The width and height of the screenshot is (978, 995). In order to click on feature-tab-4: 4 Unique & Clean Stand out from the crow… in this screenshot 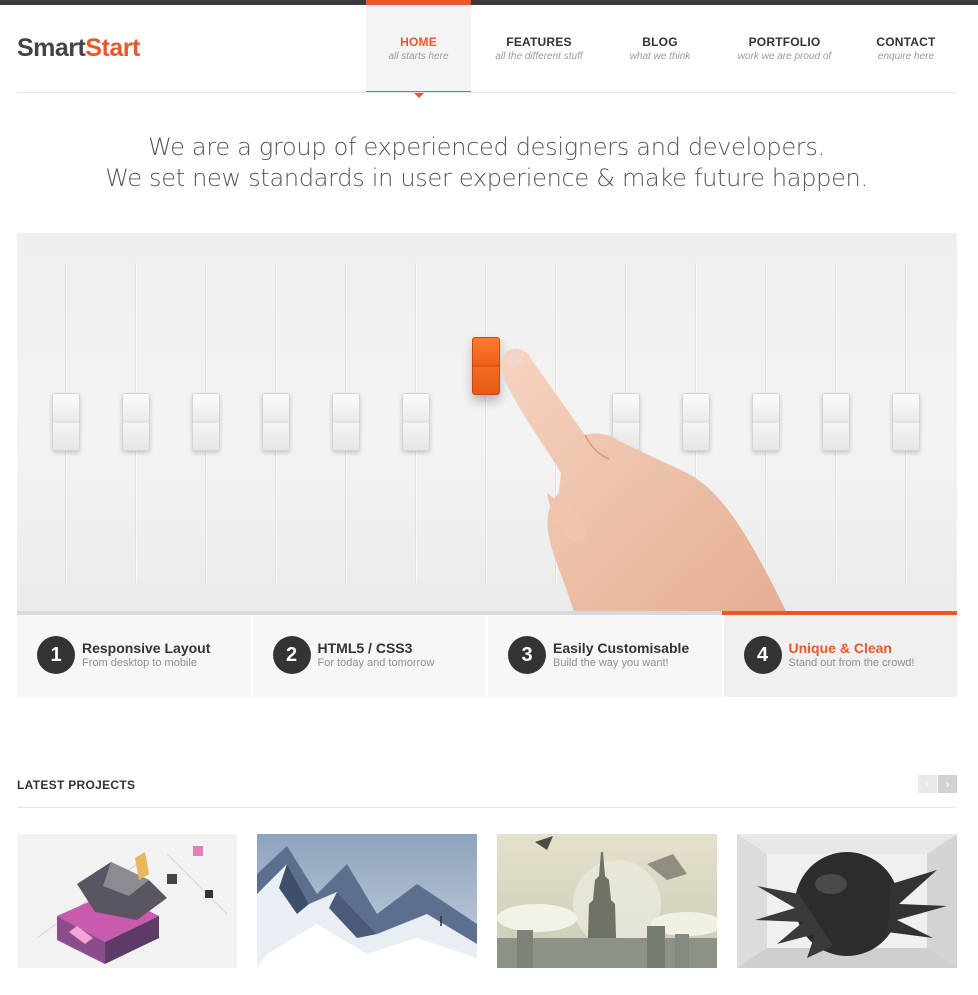, I will do `click(840, 656)`.